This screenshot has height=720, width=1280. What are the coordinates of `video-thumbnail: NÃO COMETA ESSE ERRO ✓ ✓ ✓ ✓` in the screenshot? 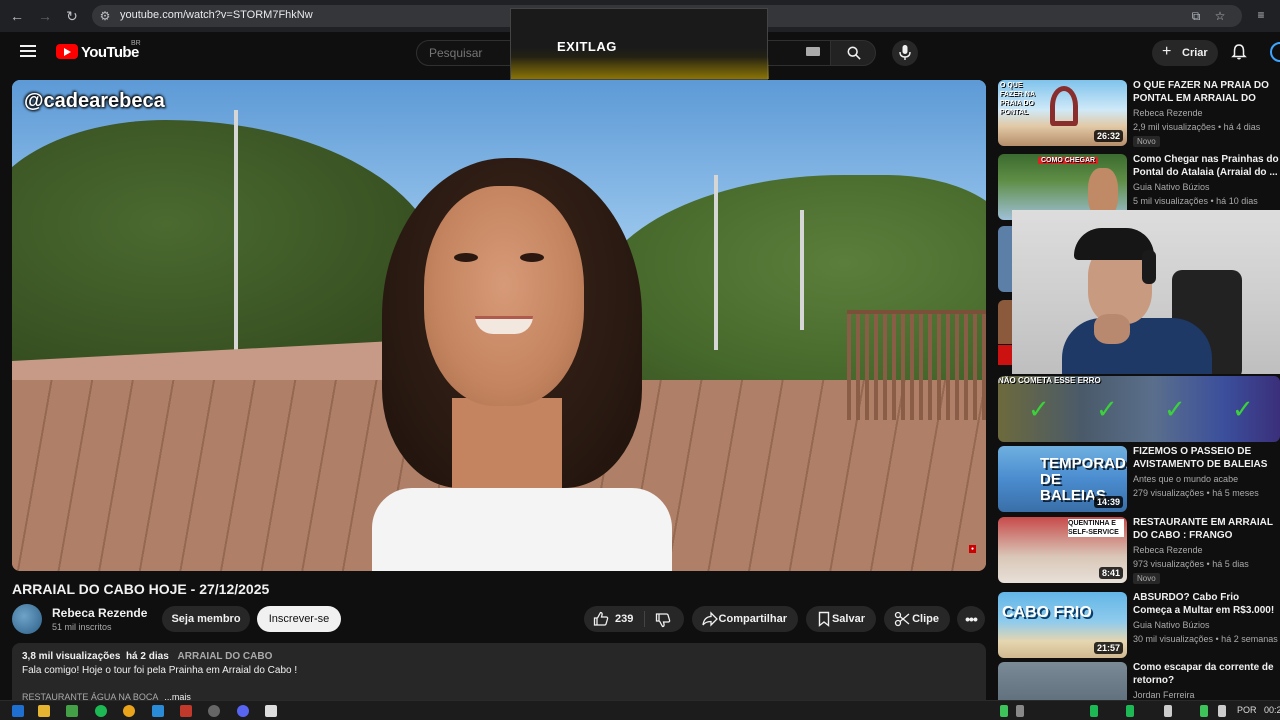 It's located at (1139, 409).